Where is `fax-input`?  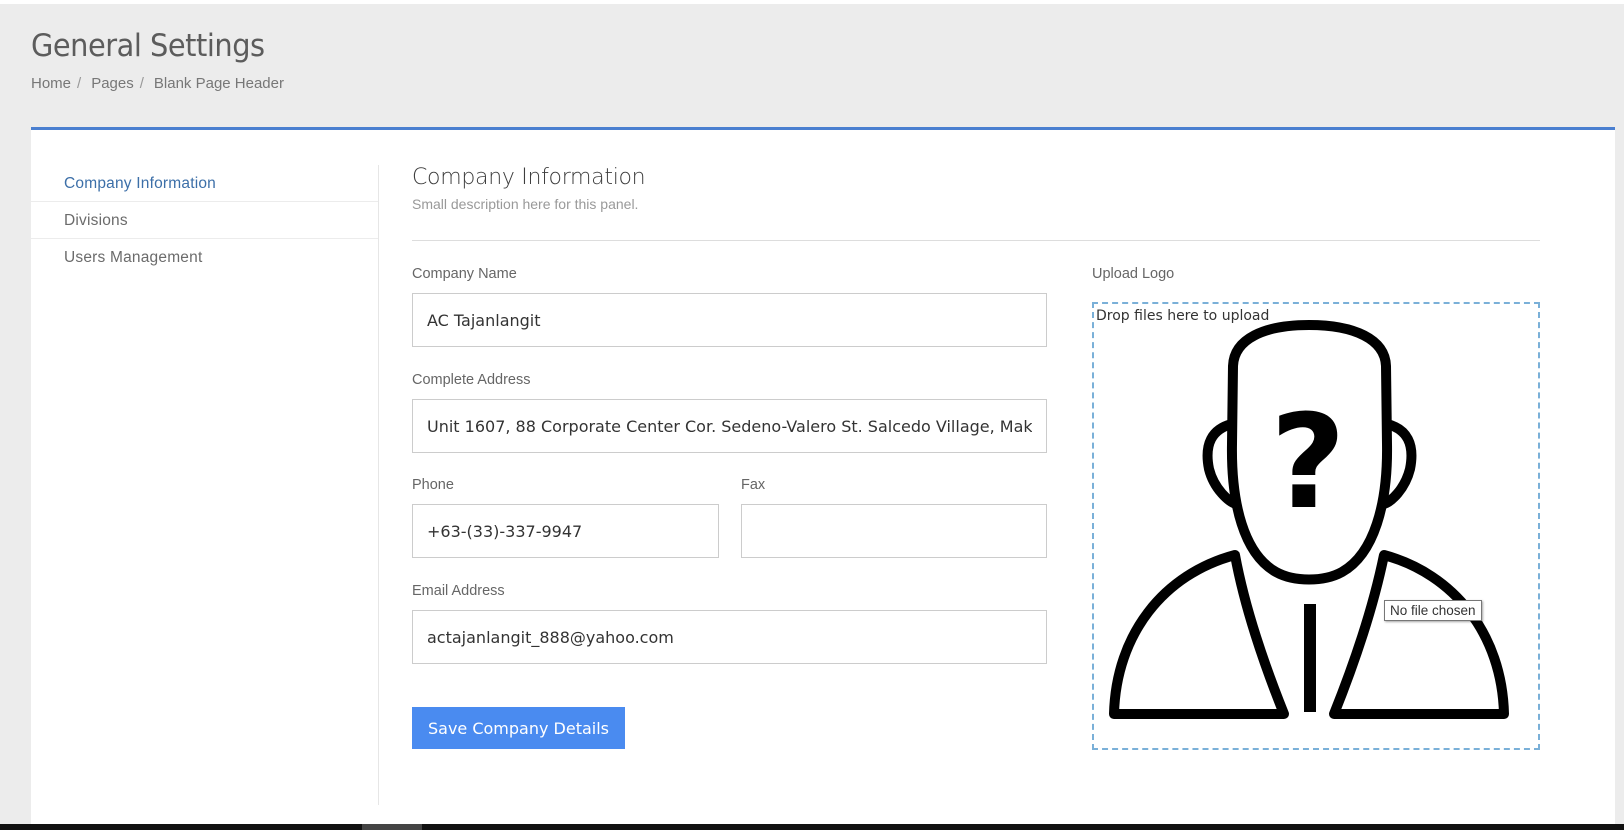 fax-input is located at coordinates (894, 531).